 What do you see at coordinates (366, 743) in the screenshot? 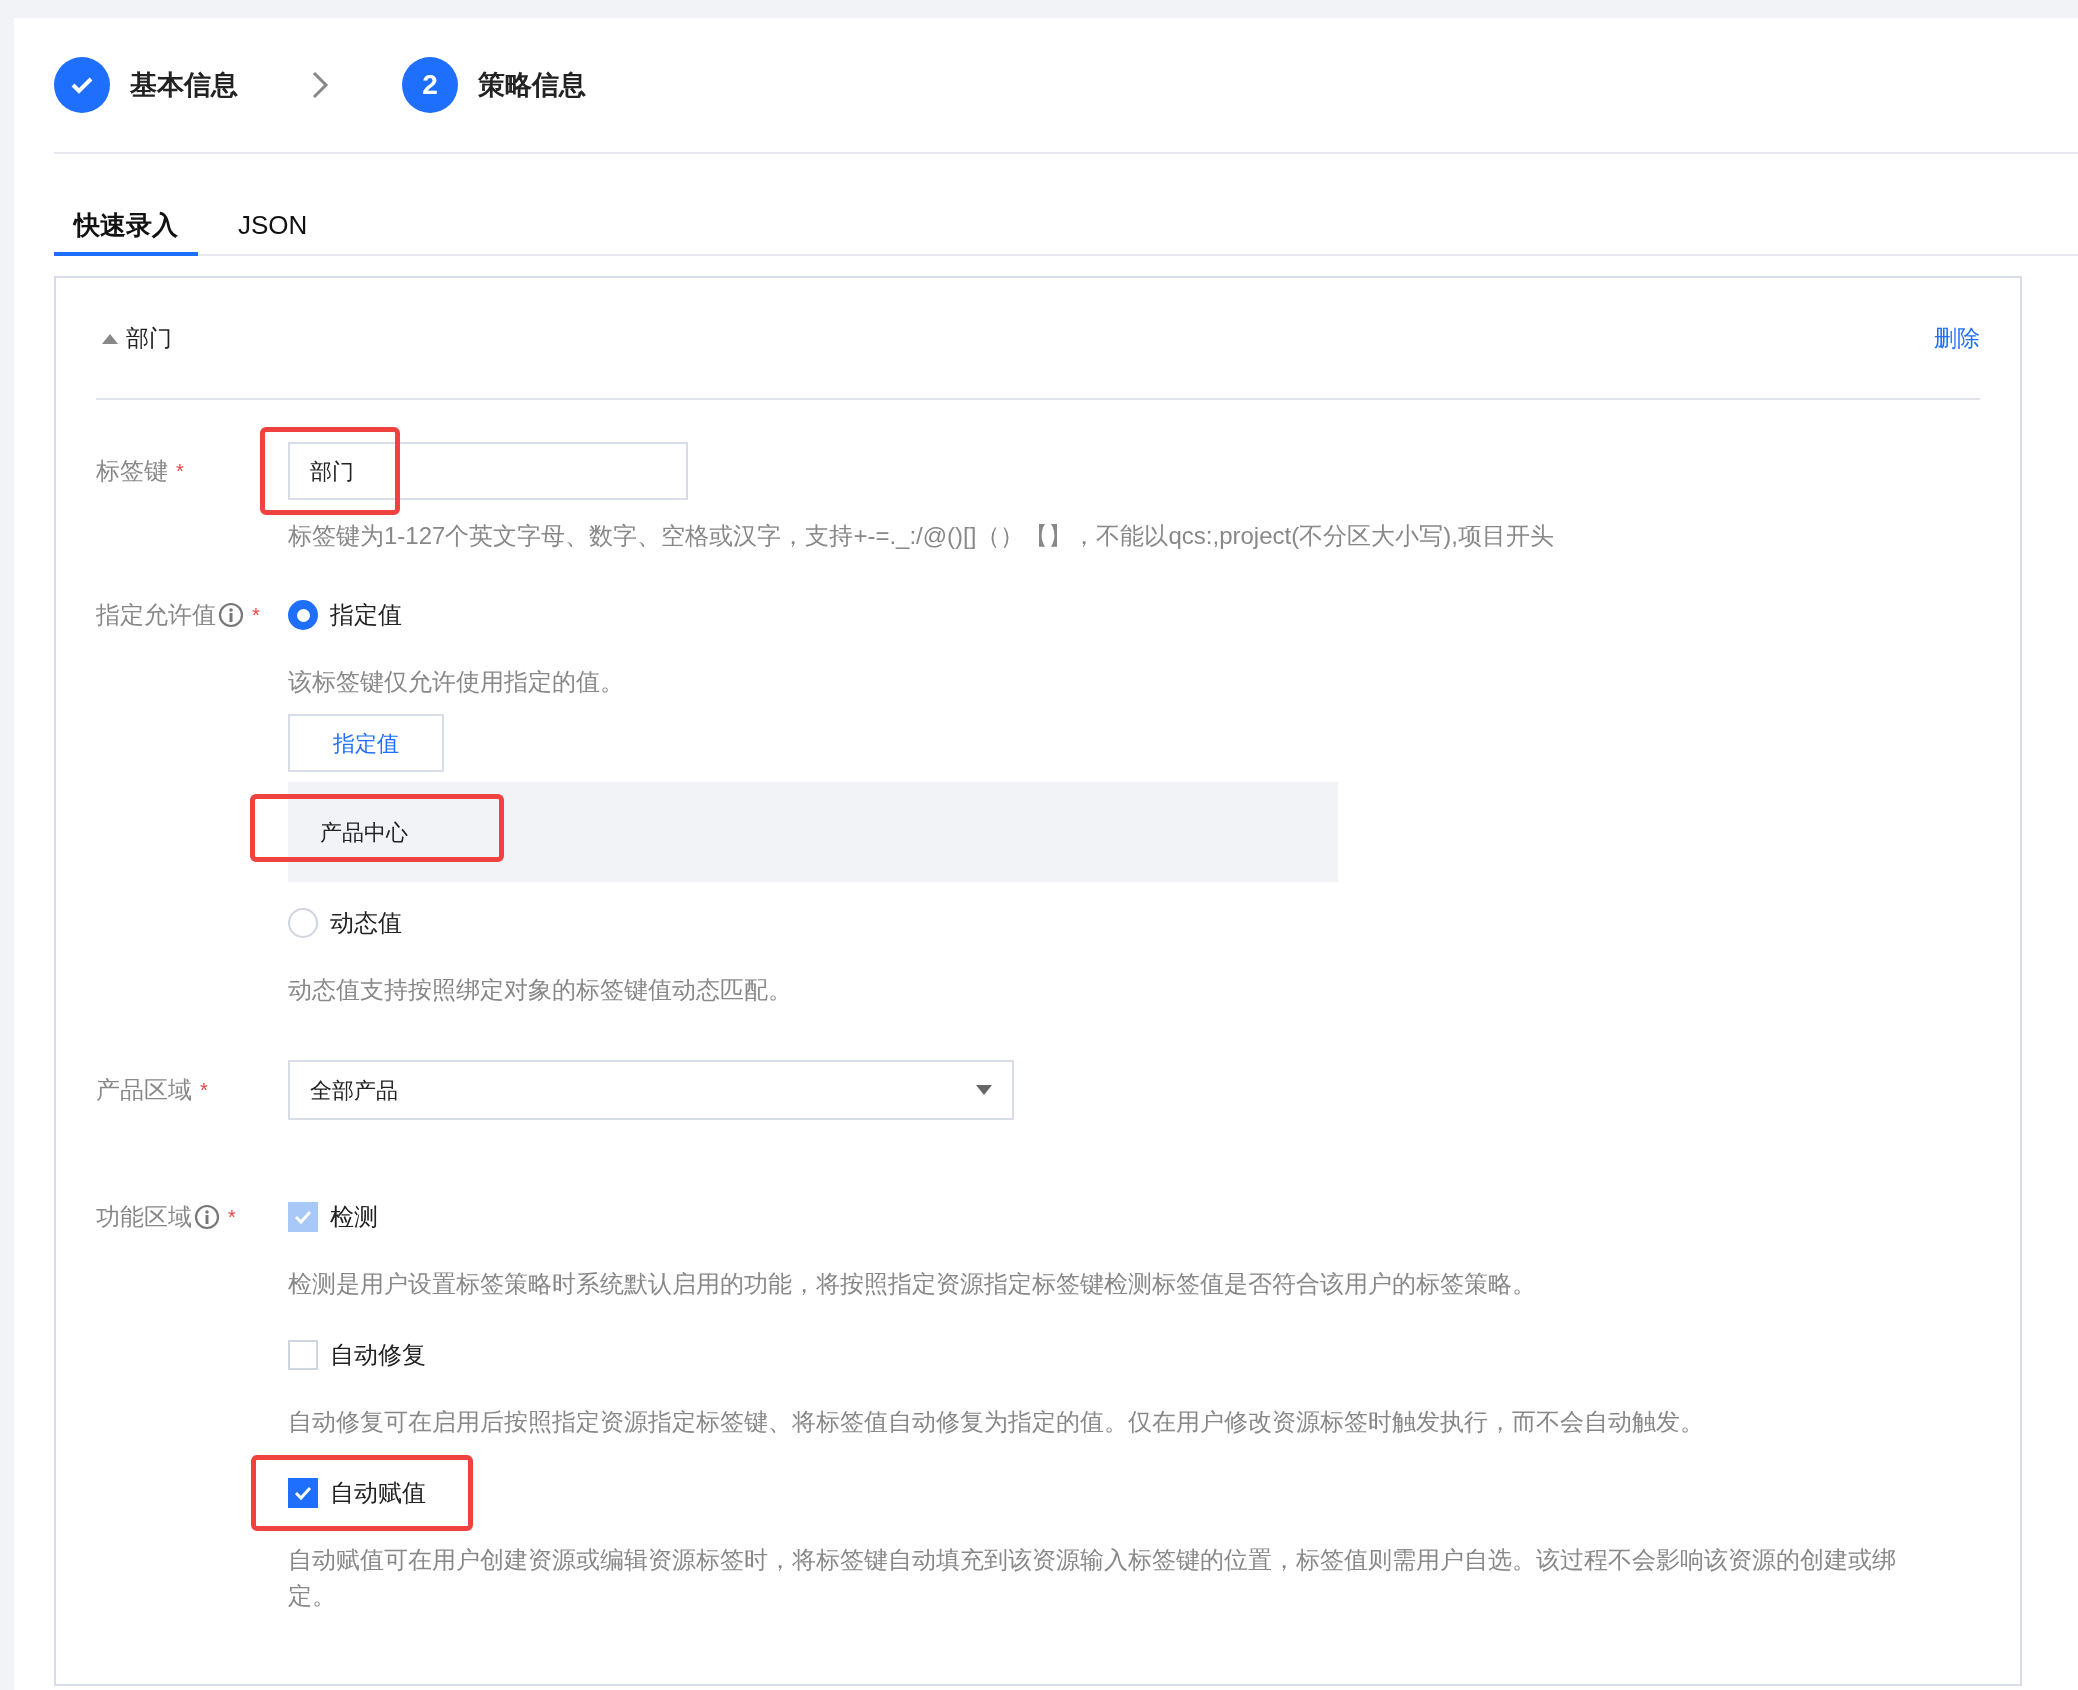
I see `specify-value-button: 指定值` at bounding box center [366, 743].